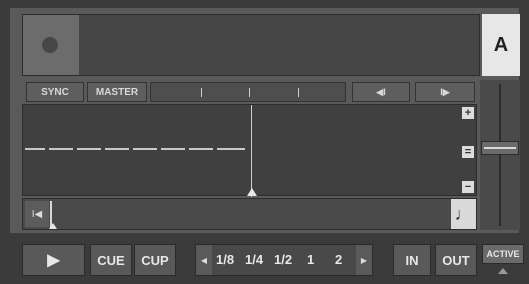 Image resolution: width=529 pixels, height=284 pixels. I want to click on cue-button: CUE, so click(111, 260).